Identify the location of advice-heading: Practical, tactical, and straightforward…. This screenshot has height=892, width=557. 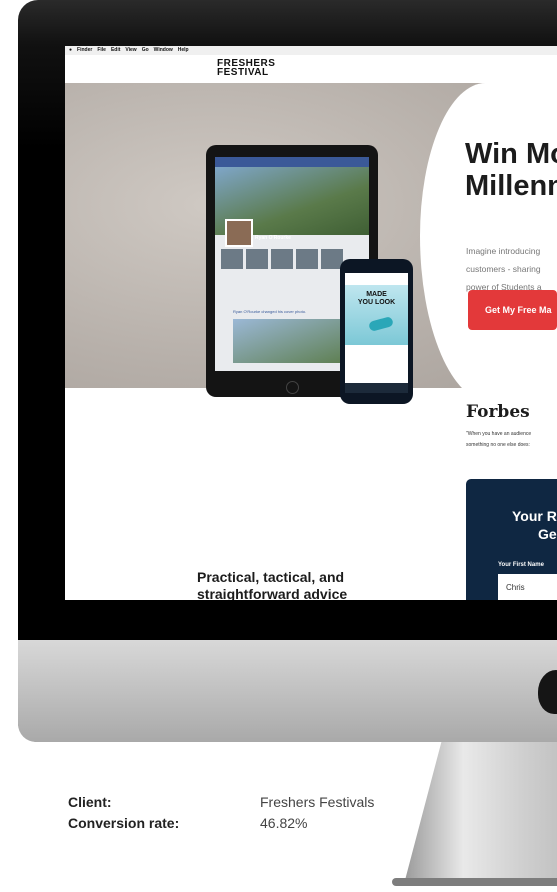
(272, 585).